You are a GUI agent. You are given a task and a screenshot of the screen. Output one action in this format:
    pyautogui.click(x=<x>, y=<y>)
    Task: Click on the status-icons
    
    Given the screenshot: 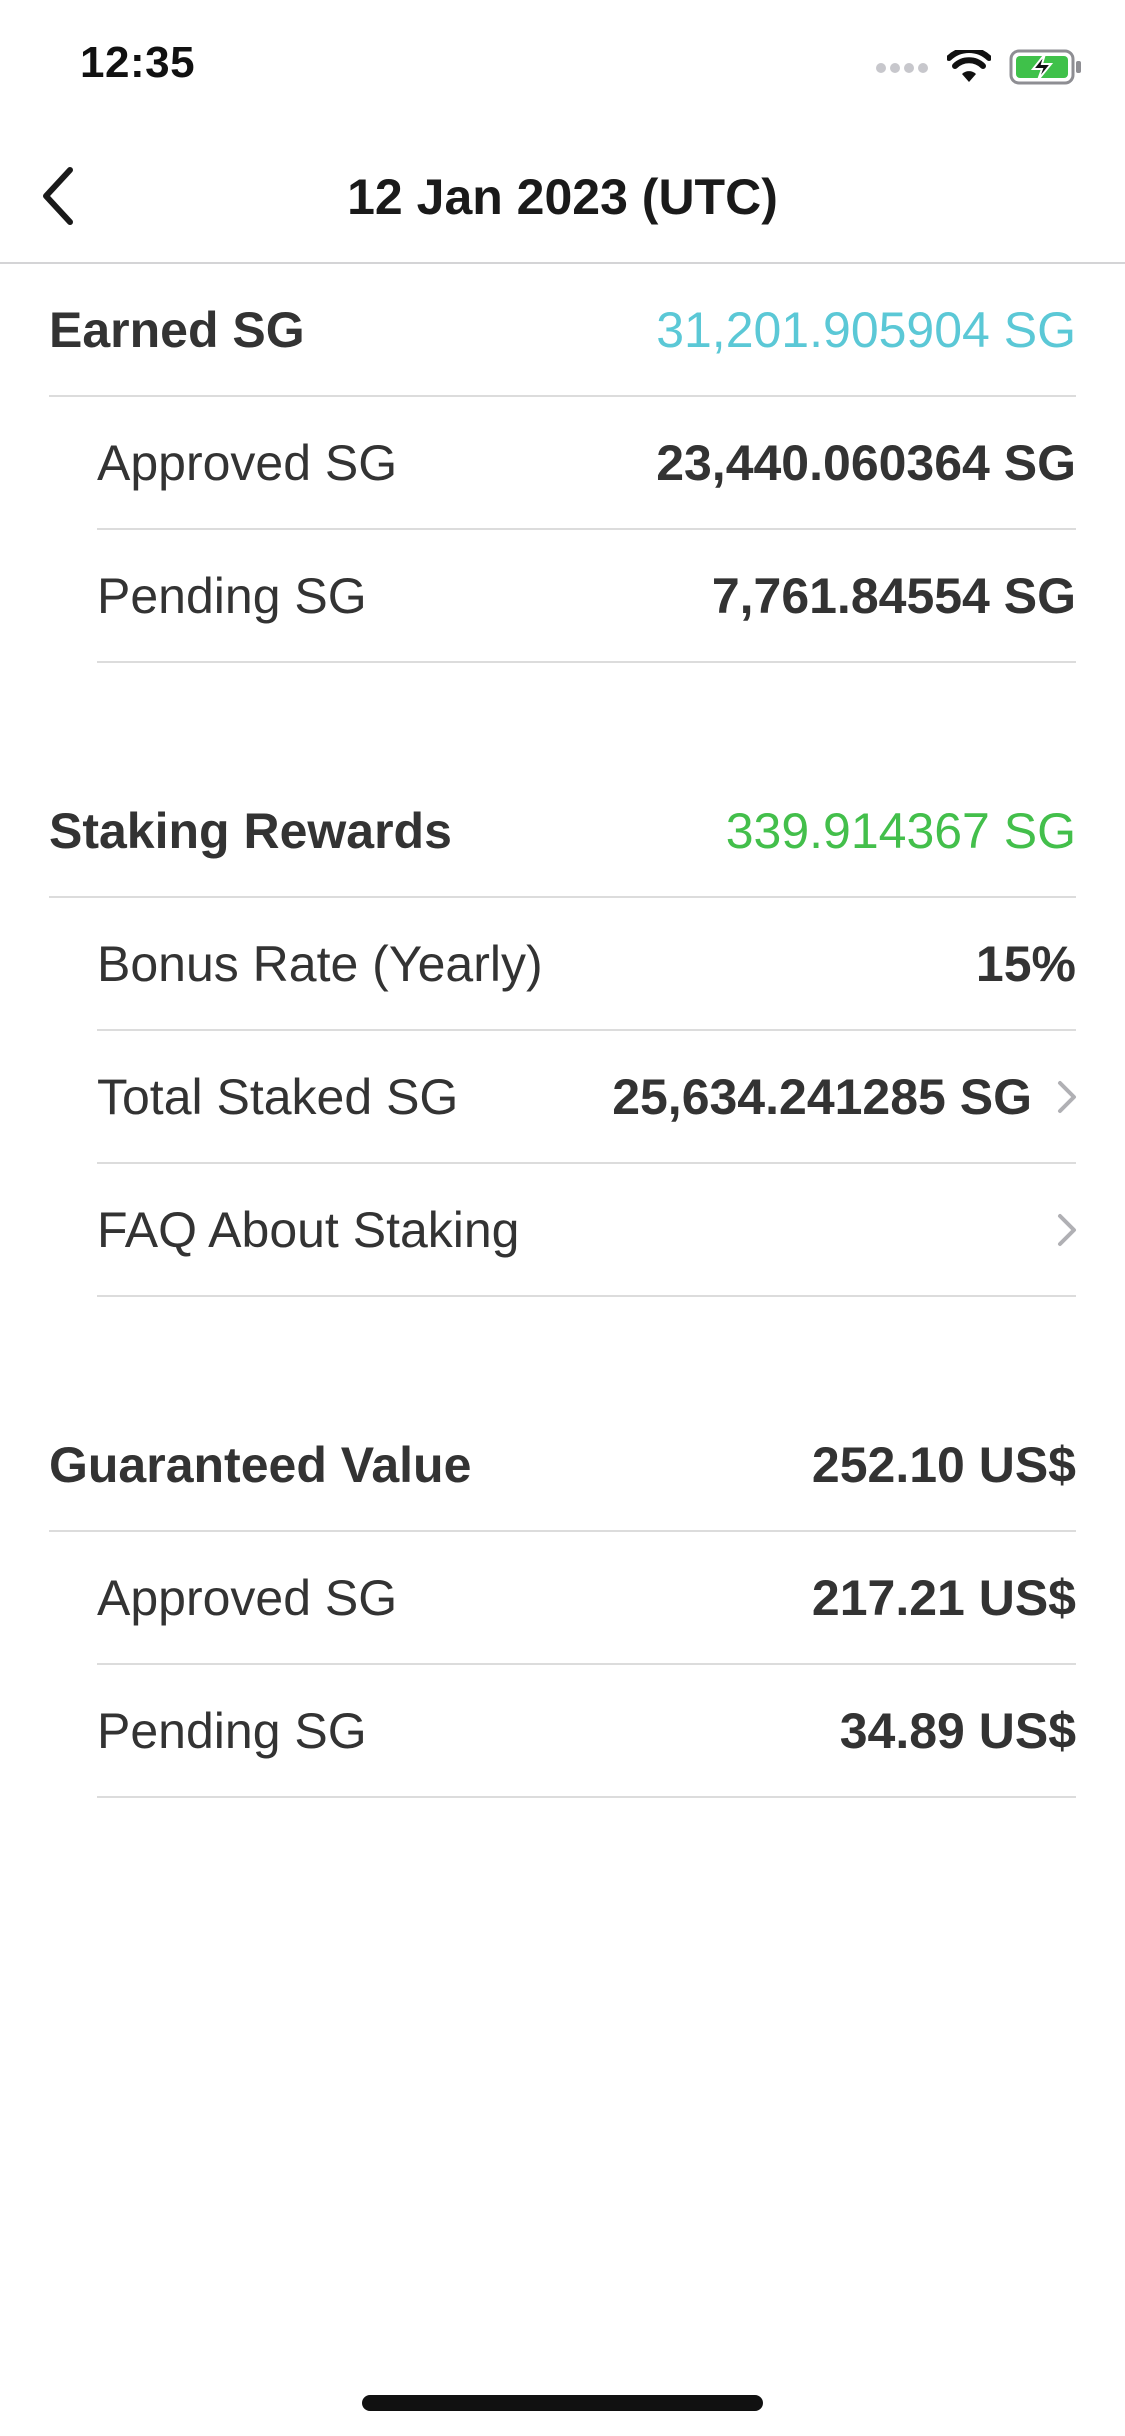 What is the action you would take?
    pyautogui.click(x=979, y=68)
    